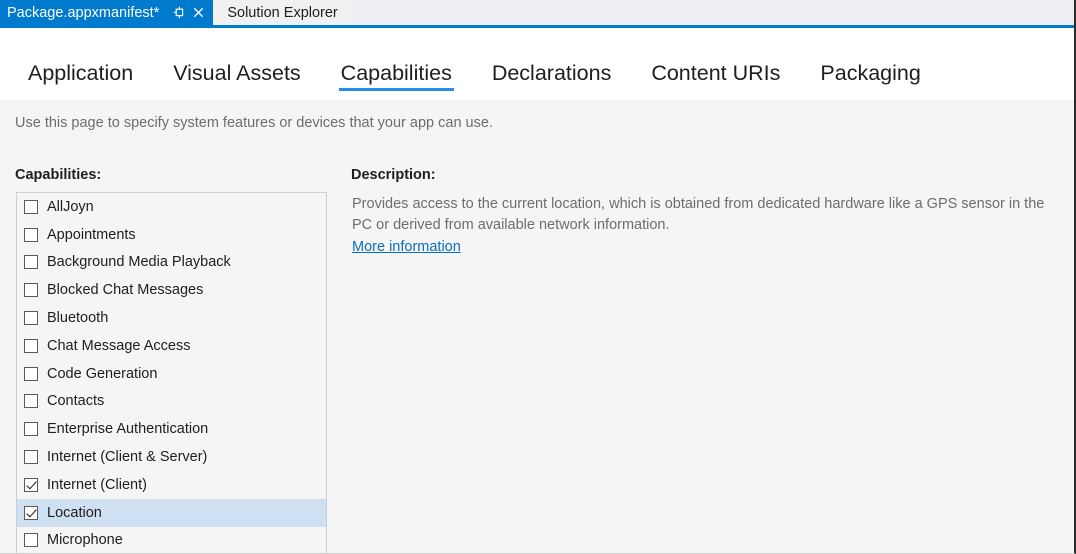 Image resolution: width=1076 pixels, height=554 pixels. What do you see at coordinates (179, 12) in the screenshot?
I see `pin-icon` at bounding box center [179, 12].